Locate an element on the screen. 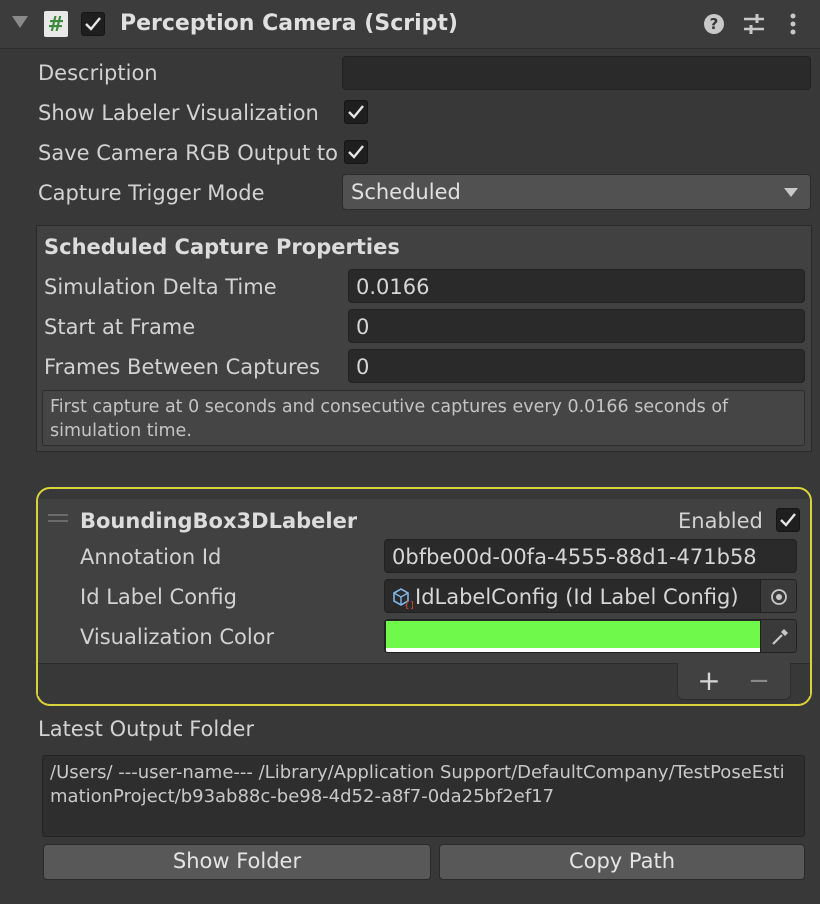 This screenshot has height=904, width=820. delta-time-label: Simulation Delta Time is located at coordinates (160, 287).